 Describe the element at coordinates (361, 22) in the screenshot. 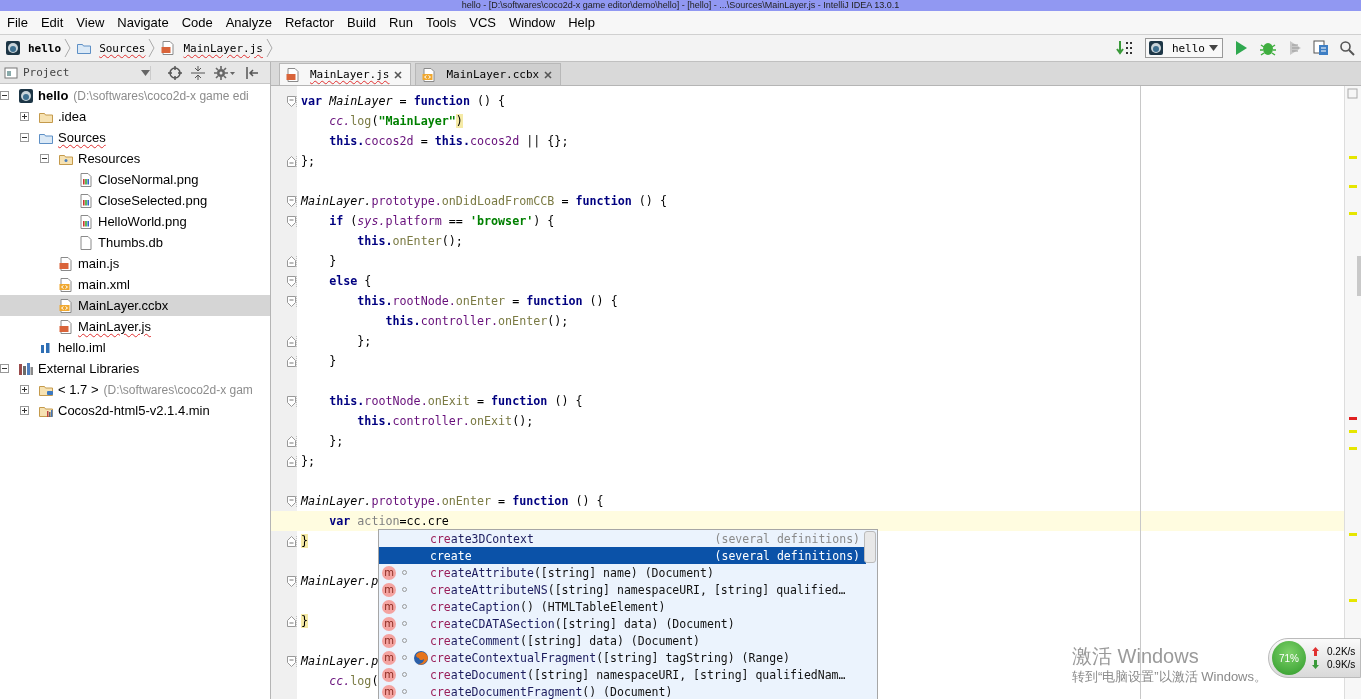

I see `menu-item: Build` at that location.